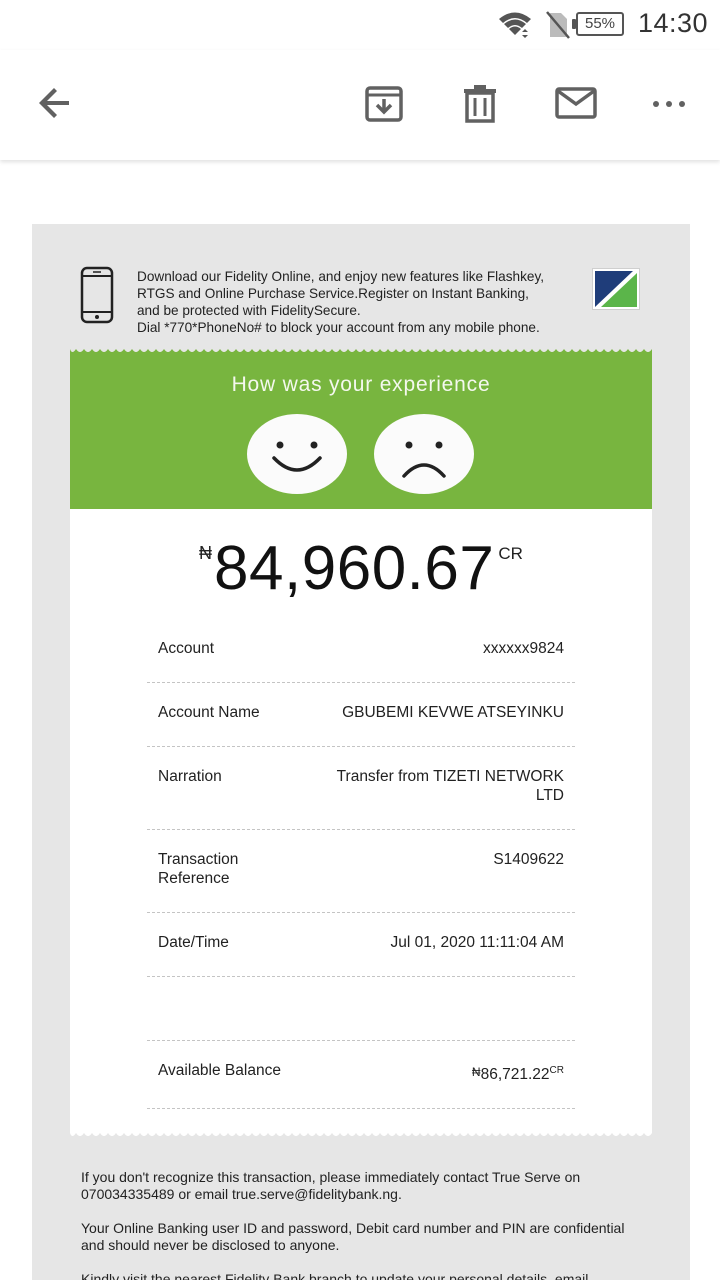  Describe the element at coordinates (361, 651) in the screenshot. I see `detail-row: Account xxxxxx9824` at that location.